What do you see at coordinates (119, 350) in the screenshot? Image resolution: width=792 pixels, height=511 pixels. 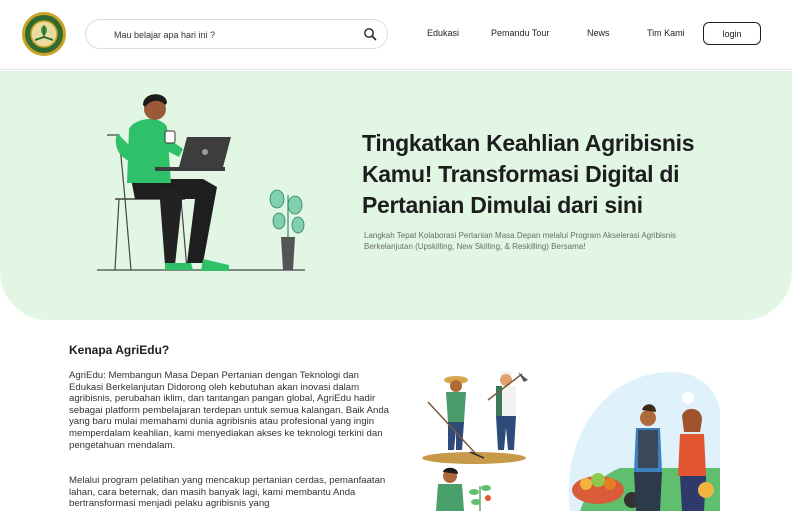 I see `about-title: Kenapa AgriEdu?` at bounding box center [119, 350].